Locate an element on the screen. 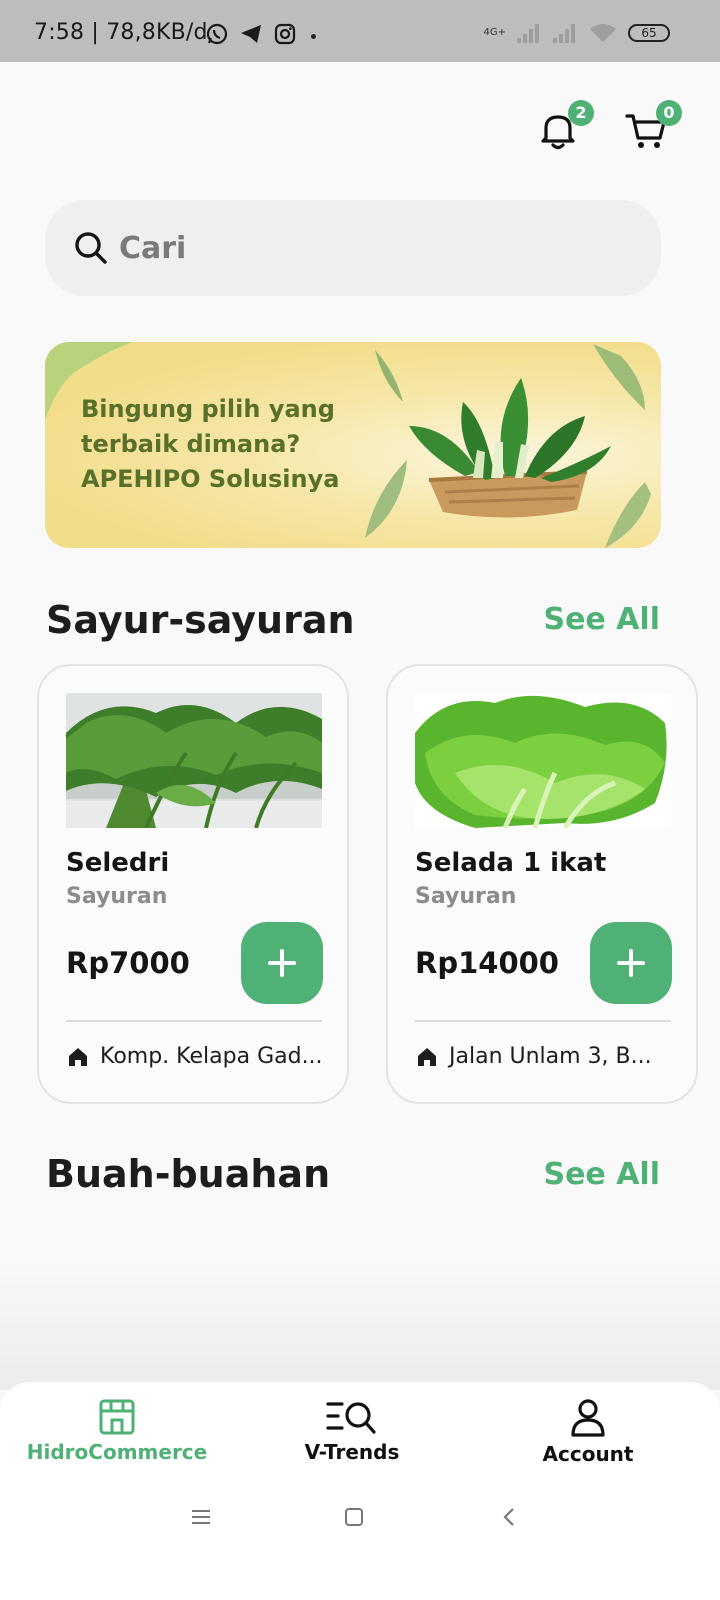 This screenshot has height=1600, width=720. user-icon is located at coordinates (588, 1418).